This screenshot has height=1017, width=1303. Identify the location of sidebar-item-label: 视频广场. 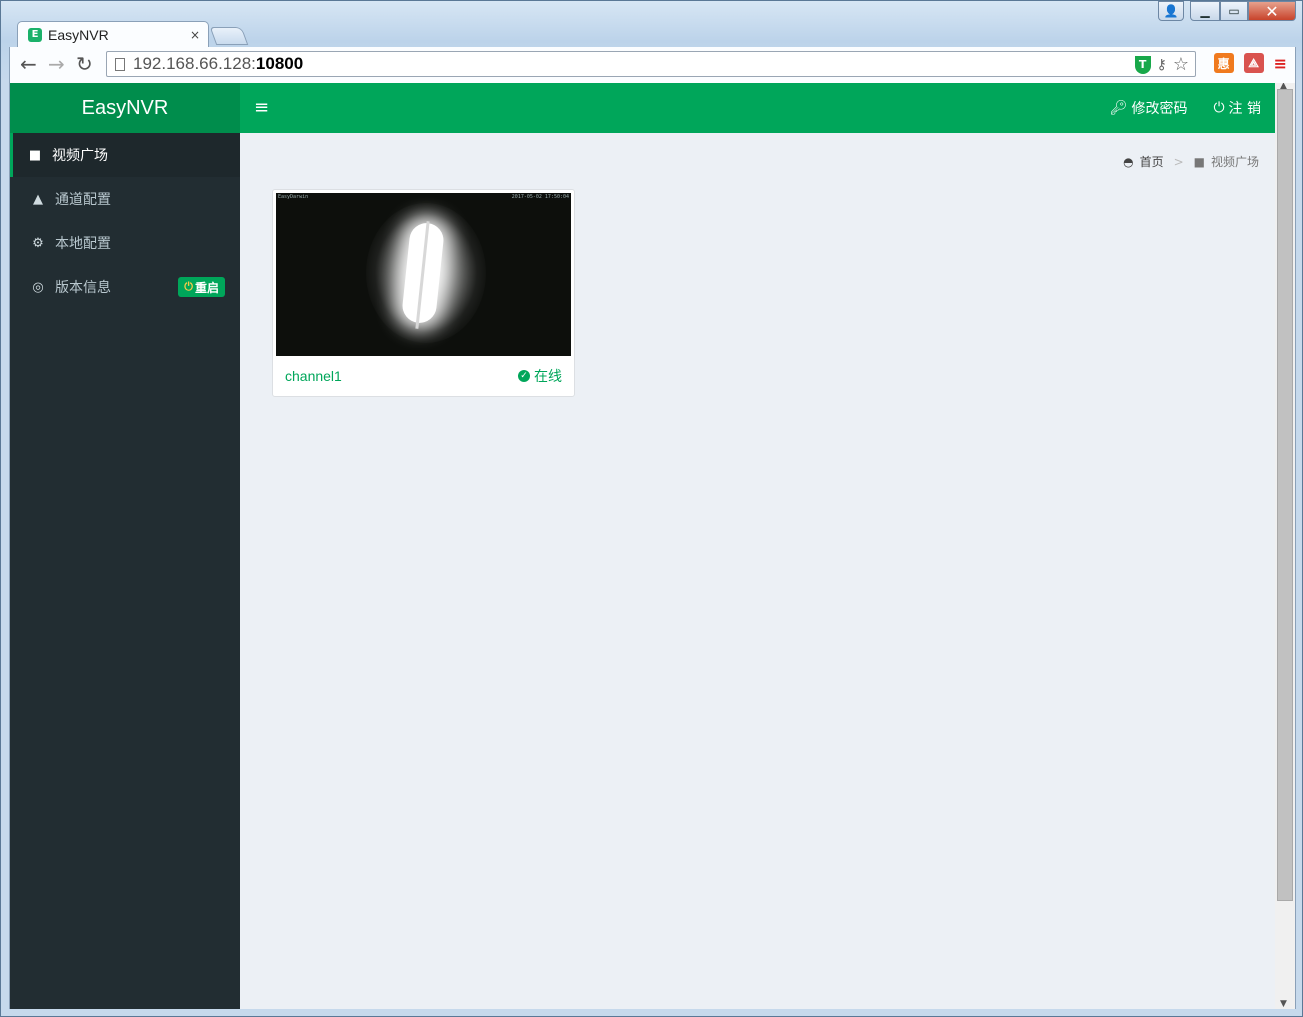
(80, 156).